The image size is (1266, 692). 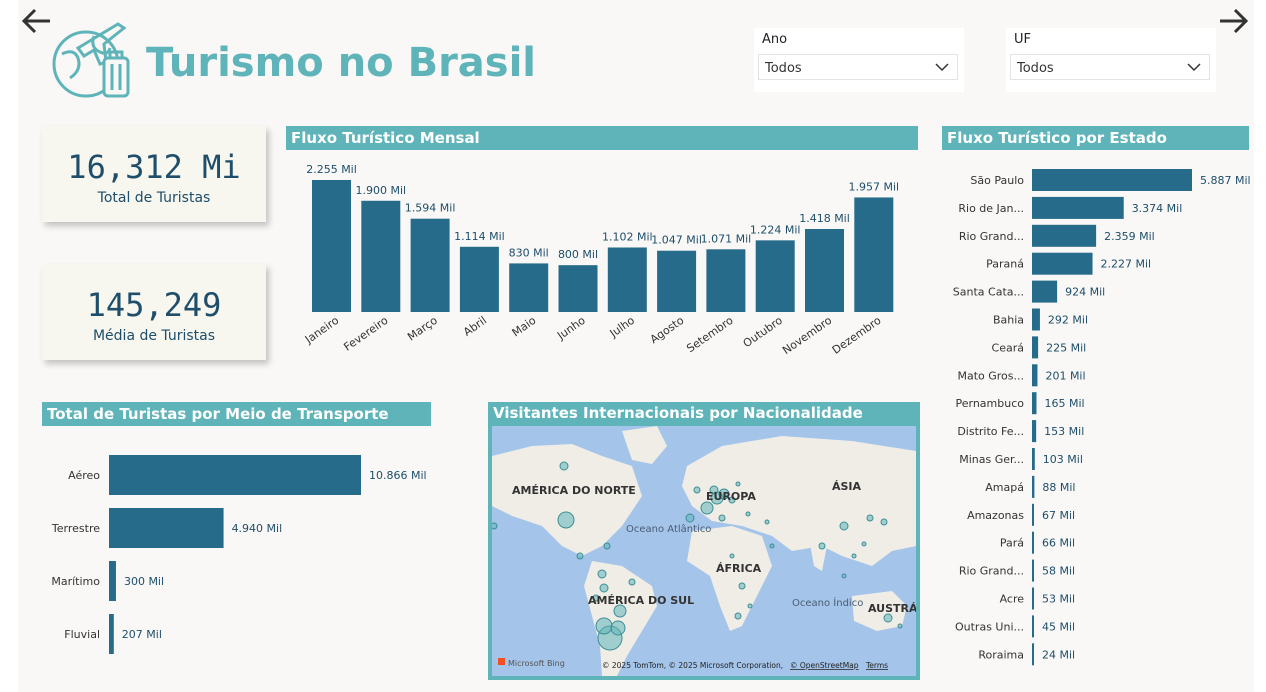 What do you see at coordinates (422, 329) in the screenshot?
I see `month-category-2: Março` at bounding box center [422, 329].